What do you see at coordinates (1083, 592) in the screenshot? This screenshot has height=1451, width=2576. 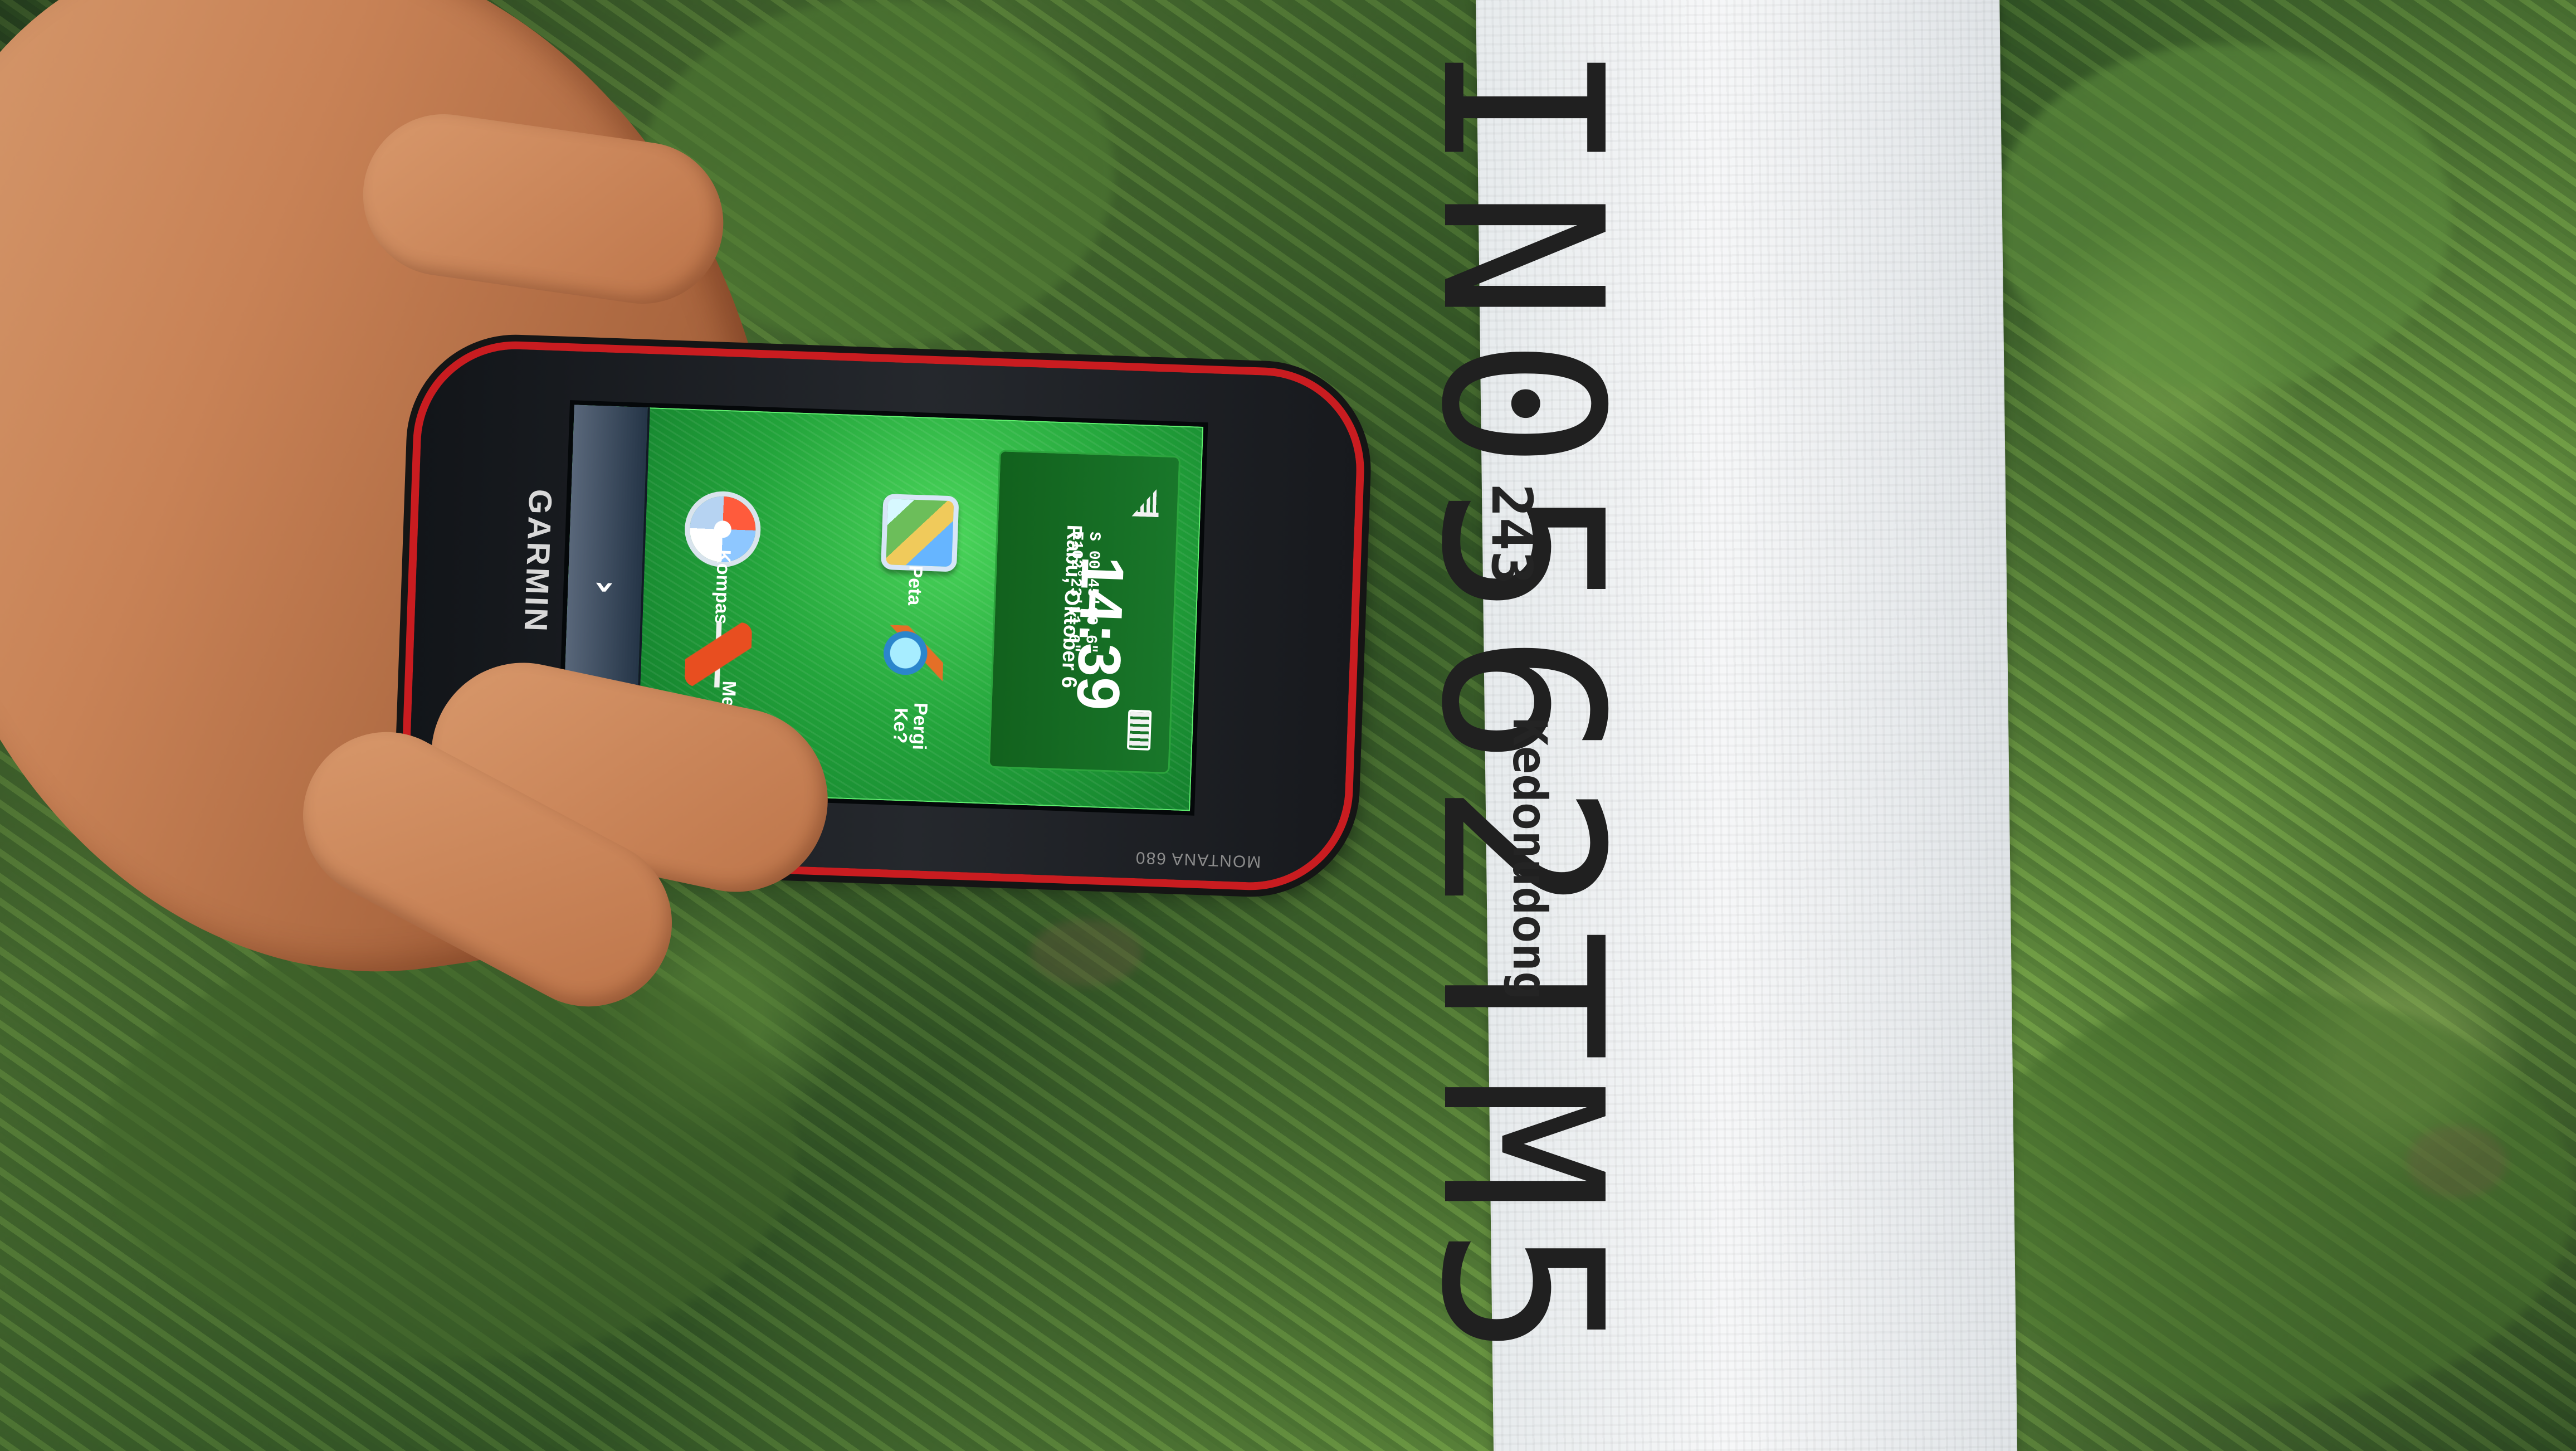 I see `coordinates-readout: S 00°45'09.6" E102°23'11.6"` at bounding box center [1083, 592].